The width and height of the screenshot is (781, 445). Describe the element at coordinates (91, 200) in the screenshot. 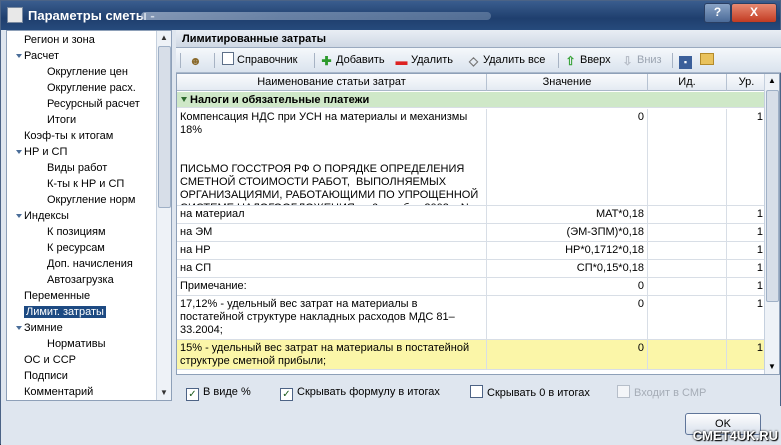

I see `tree-item-norm-rounding: Округление норм` at that location.